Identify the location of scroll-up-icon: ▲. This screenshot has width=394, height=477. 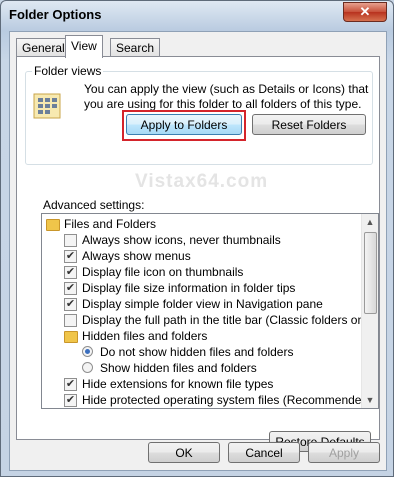
(370, 222).